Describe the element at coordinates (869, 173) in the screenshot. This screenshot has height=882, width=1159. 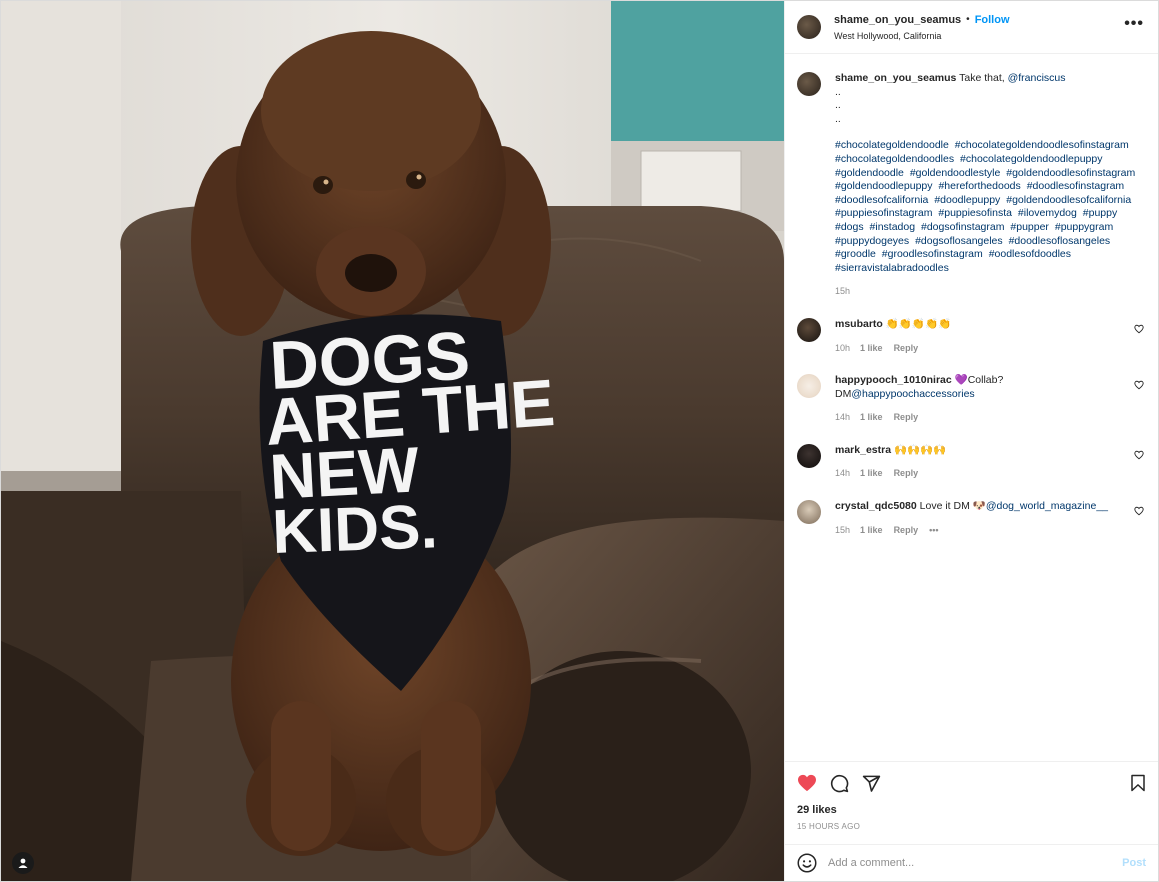
I see `hashtag-link: #goldendoodle` at that location.